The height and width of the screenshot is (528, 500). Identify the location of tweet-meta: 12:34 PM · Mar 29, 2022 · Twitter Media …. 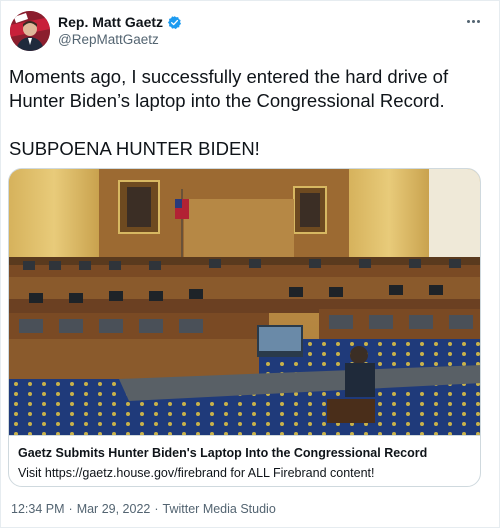
(143, 509).